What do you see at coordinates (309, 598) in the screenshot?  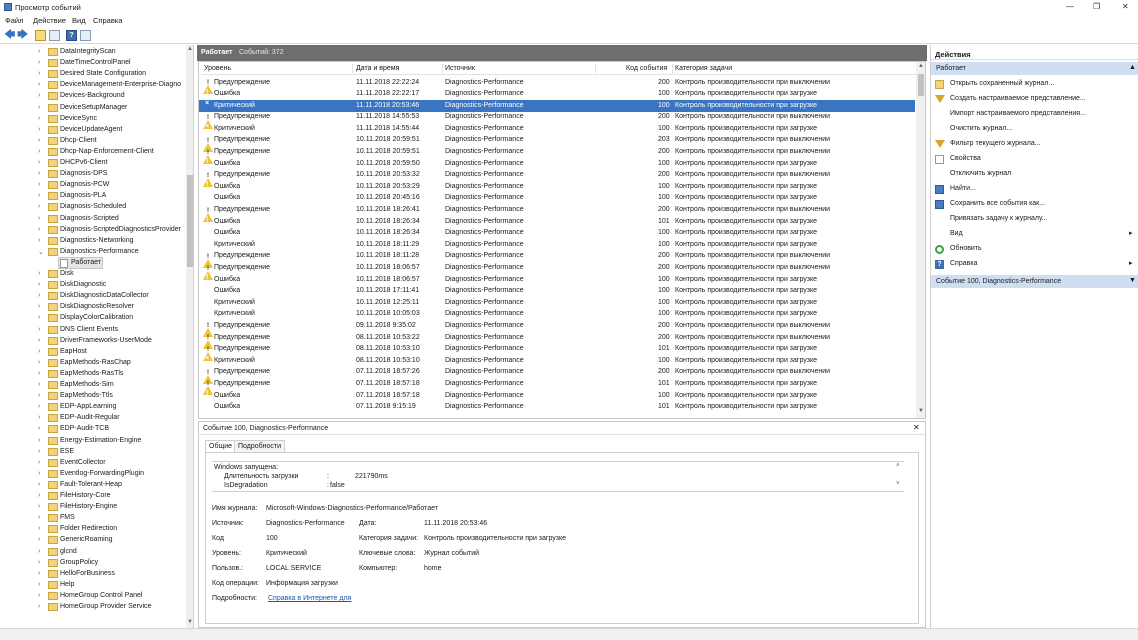 I see `online-help-link: Справка в Интернете для` at bounding box center [309, 598].